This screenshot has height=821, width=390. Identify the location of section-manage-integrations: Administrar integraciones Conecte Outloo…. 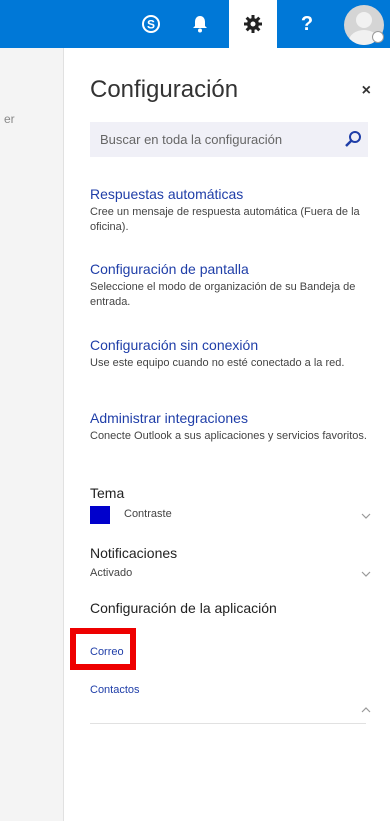
(230, 427).